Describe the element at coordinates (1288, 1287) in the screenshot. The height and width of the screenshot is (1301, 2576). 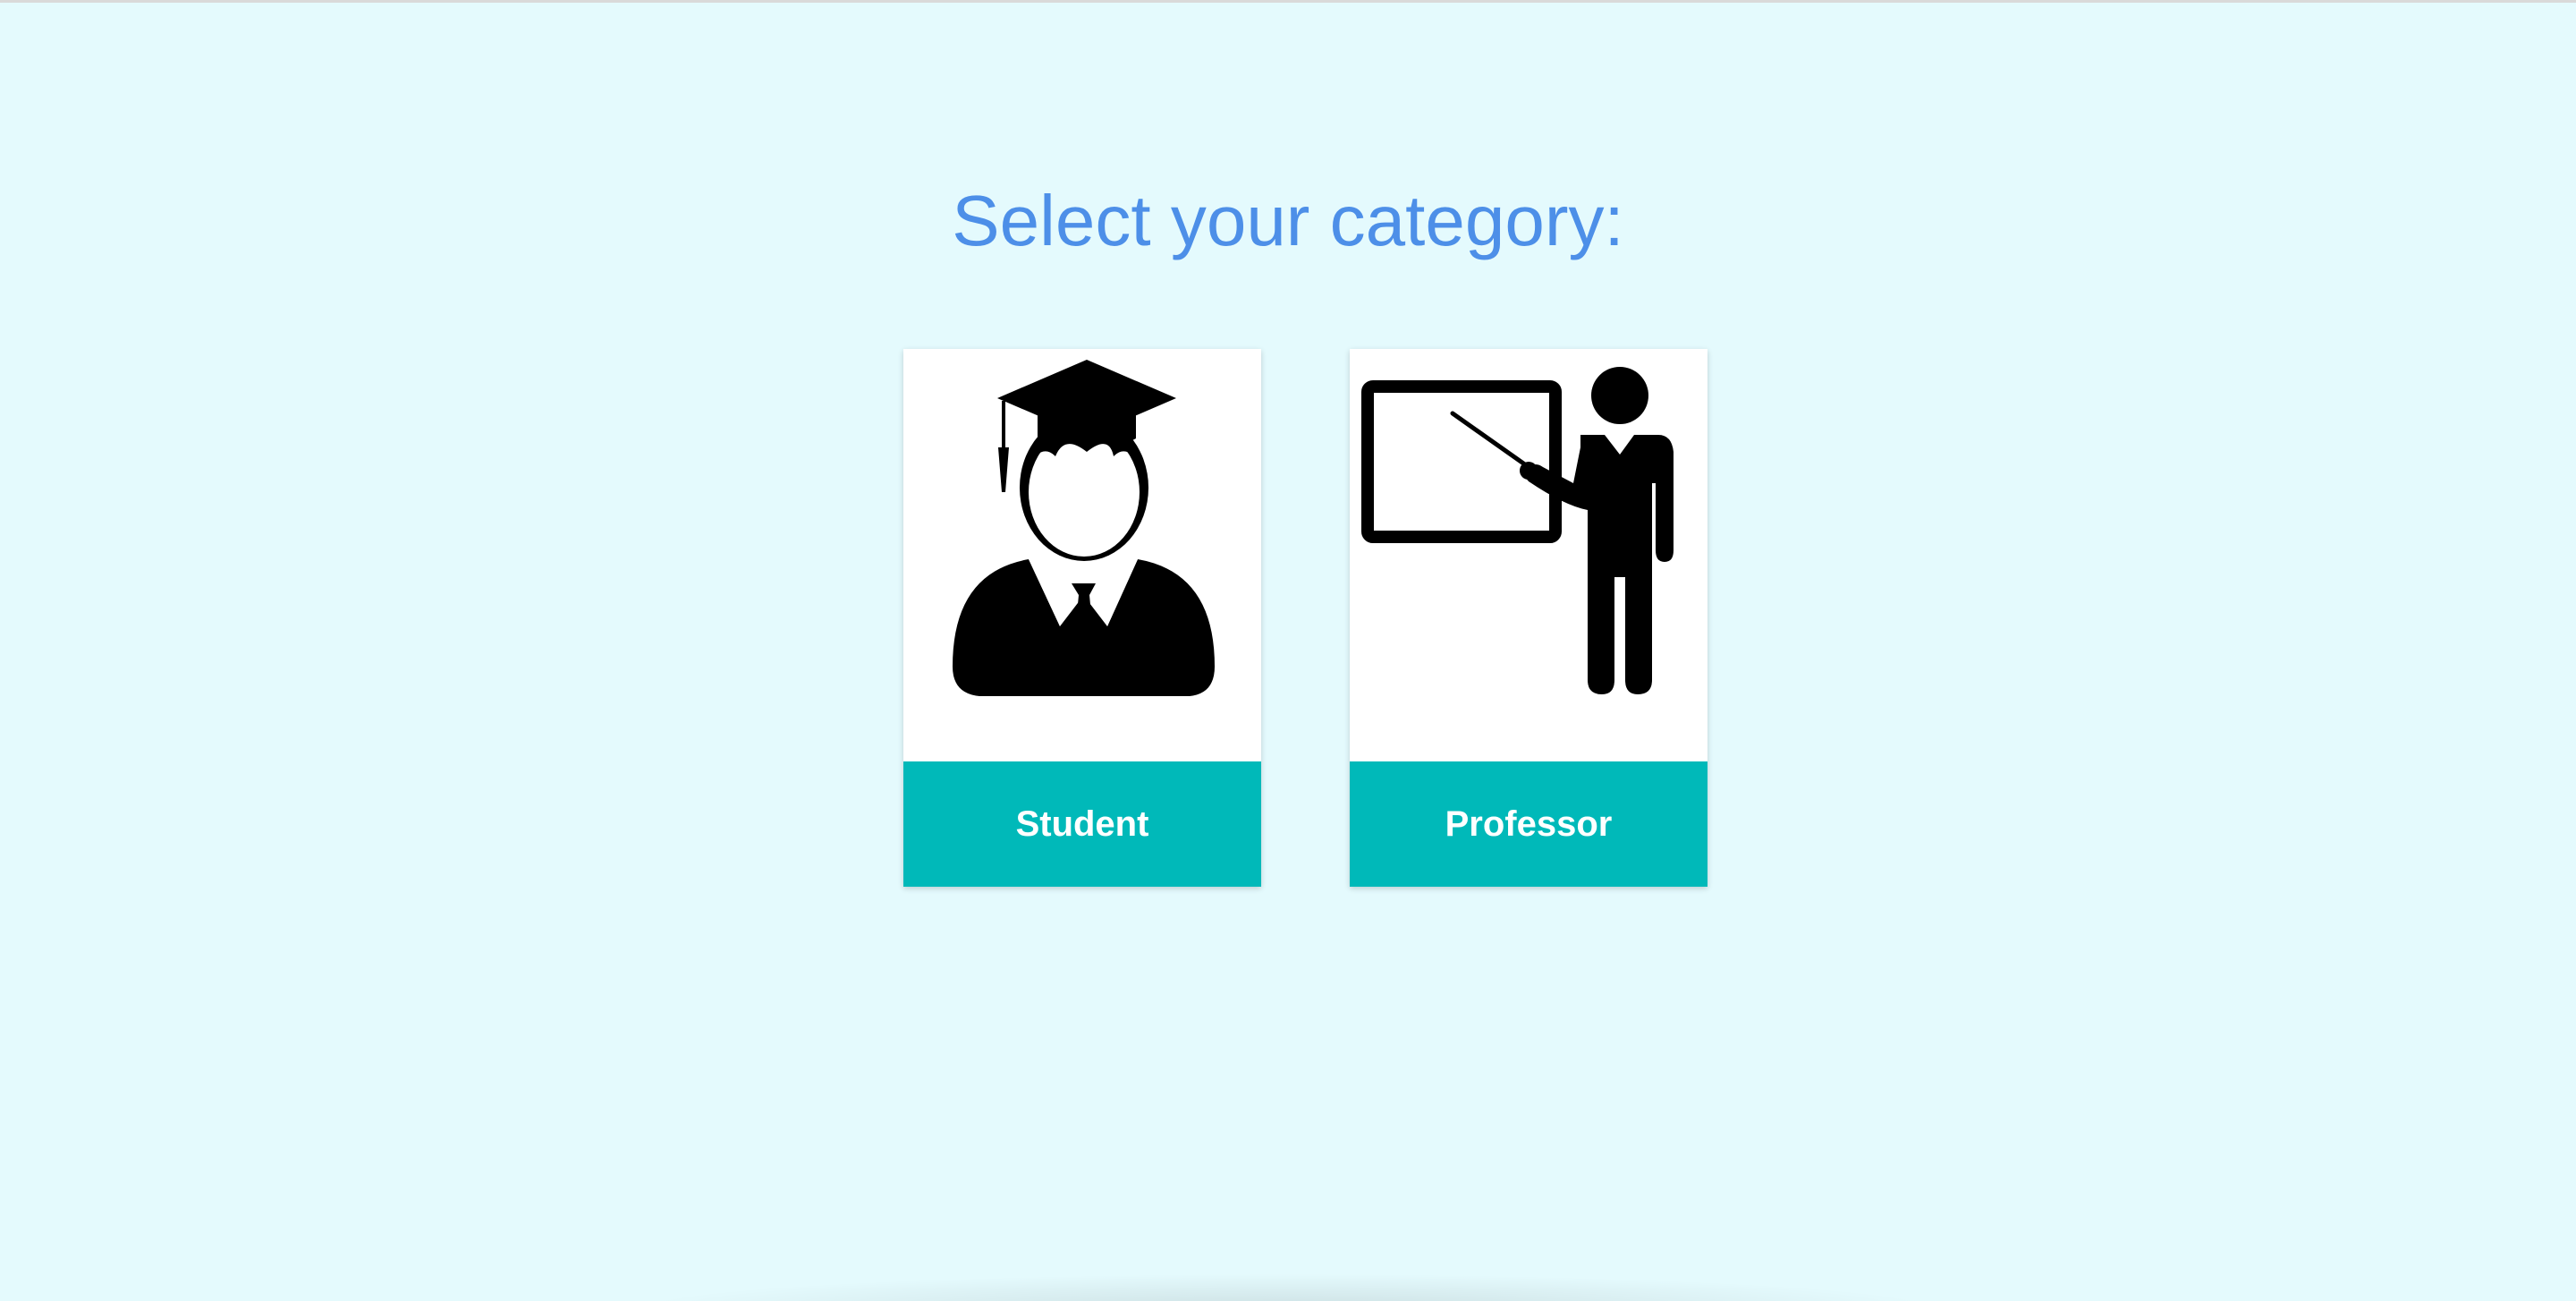
I see `bottom-shadow` at that location.